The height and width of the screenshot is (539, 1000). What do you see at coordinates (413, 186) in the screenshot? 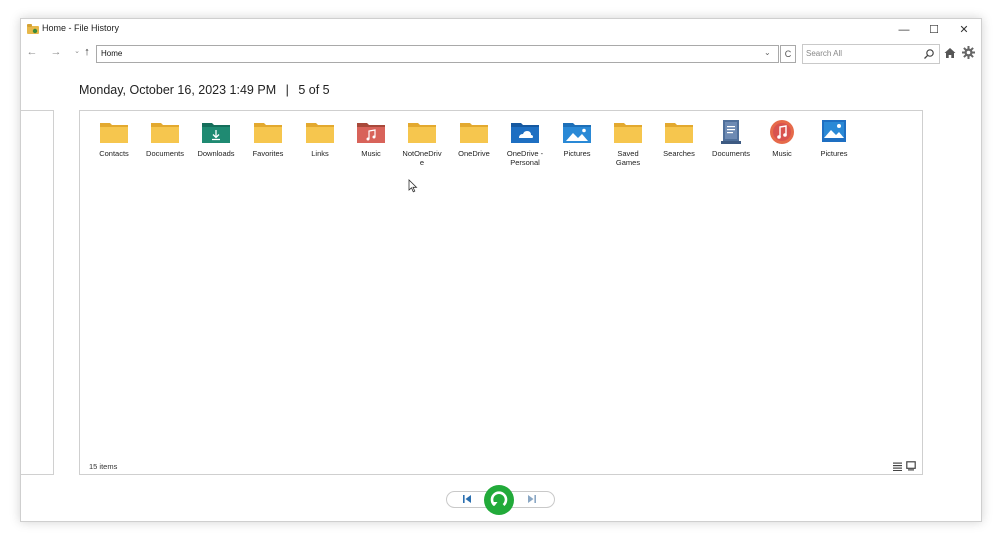
I see `mouse-cursor-icon` at bounding box center [413, 186].